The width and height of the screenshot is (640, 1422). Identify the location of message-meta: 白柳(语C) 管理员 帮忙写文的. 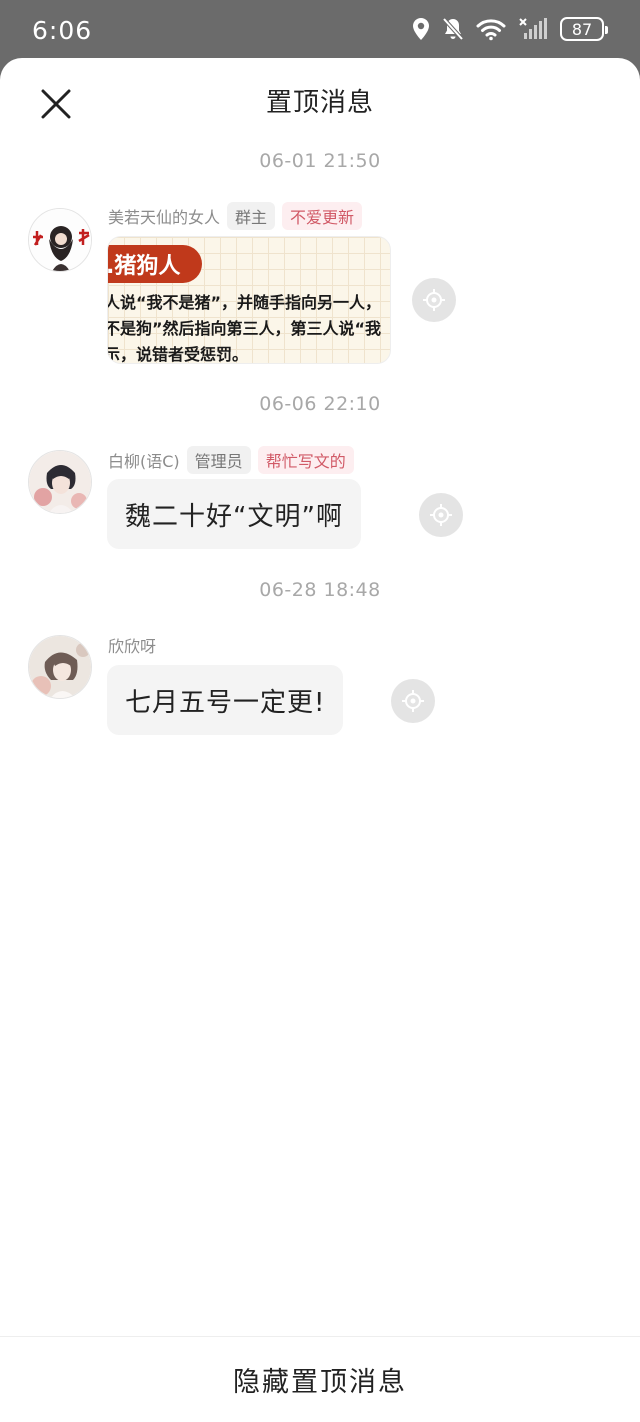
(231, 460).